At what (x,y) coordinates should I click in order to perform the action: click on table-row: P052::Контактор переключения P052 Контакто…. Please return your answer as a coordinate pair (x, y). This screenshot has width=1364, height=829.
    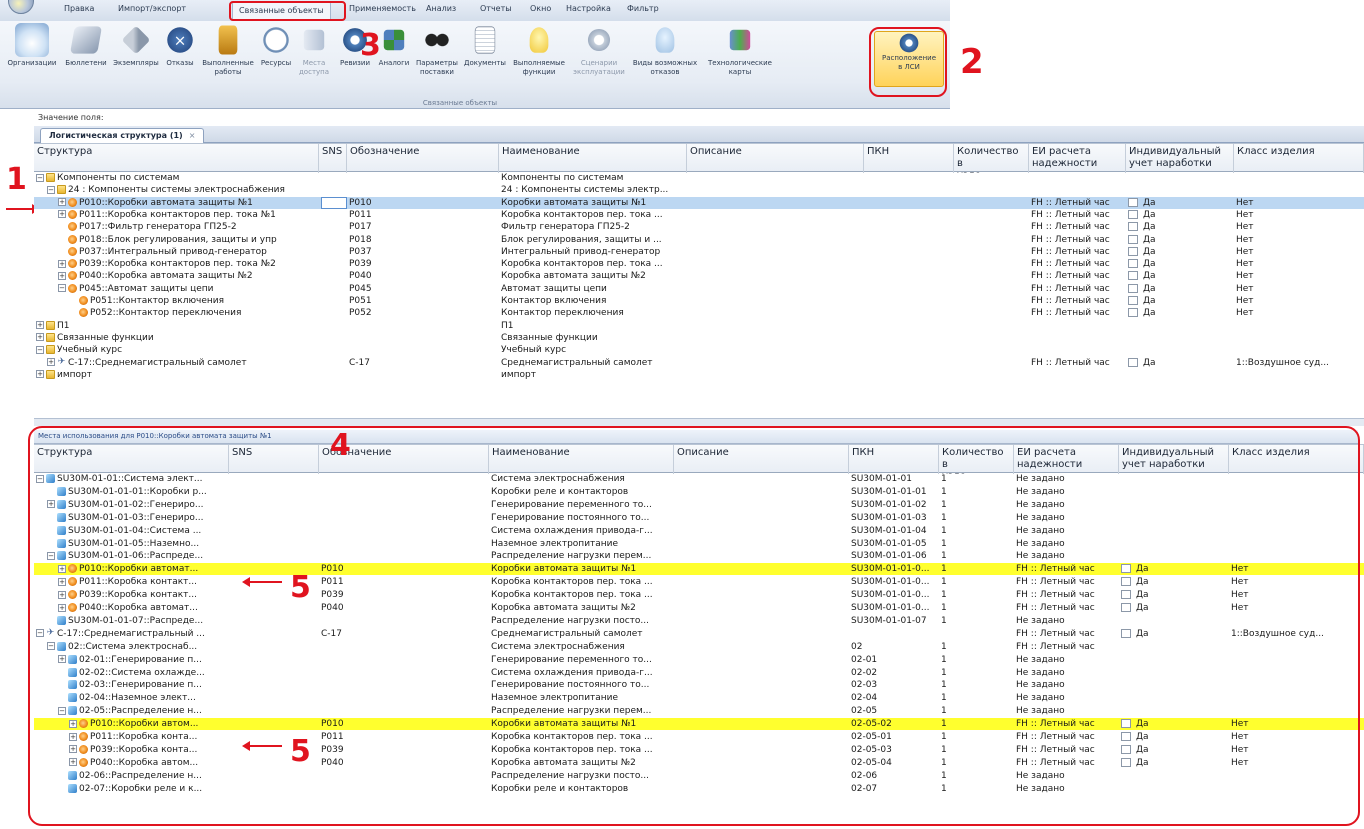
    Looking at the image, I should click on (699, 313).